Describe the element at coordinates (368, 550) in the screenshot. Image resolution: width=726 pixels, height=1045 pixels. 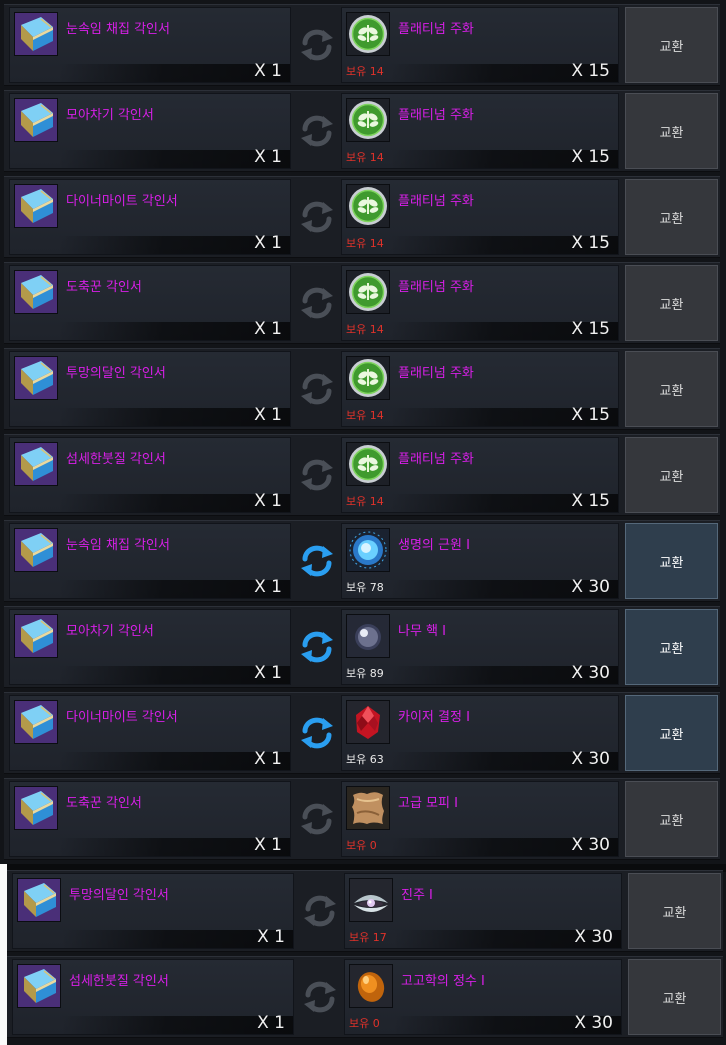
I see `life-essence-orb-icon` at that location.